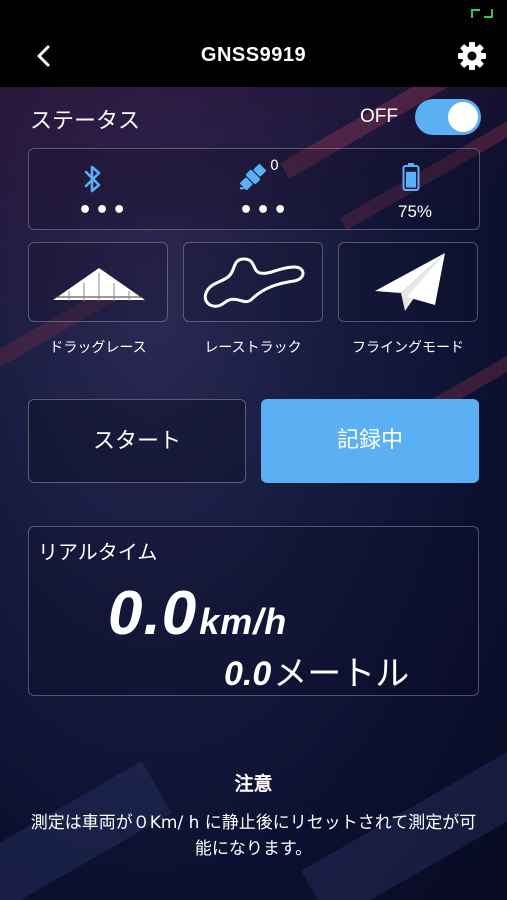  I want to click on distance-value: 0.0, so click(248, 674).